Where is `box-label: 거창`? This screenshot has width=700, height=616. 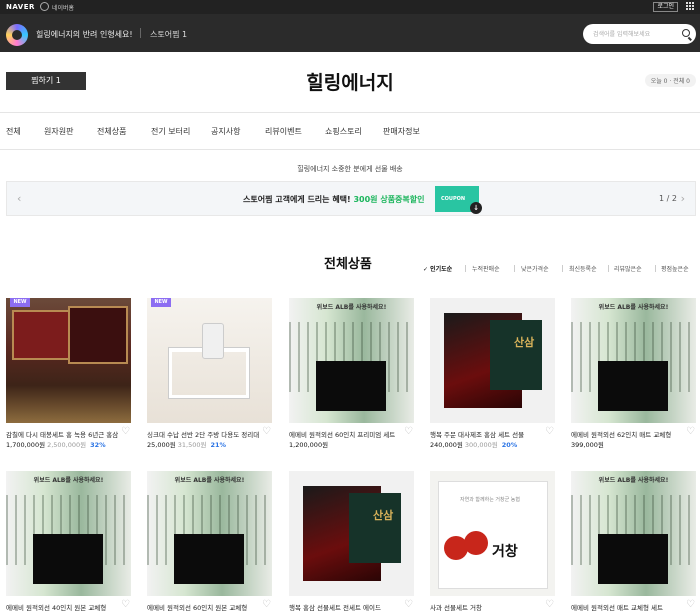 box-label: 거창 is located at coordinates (505, 552).